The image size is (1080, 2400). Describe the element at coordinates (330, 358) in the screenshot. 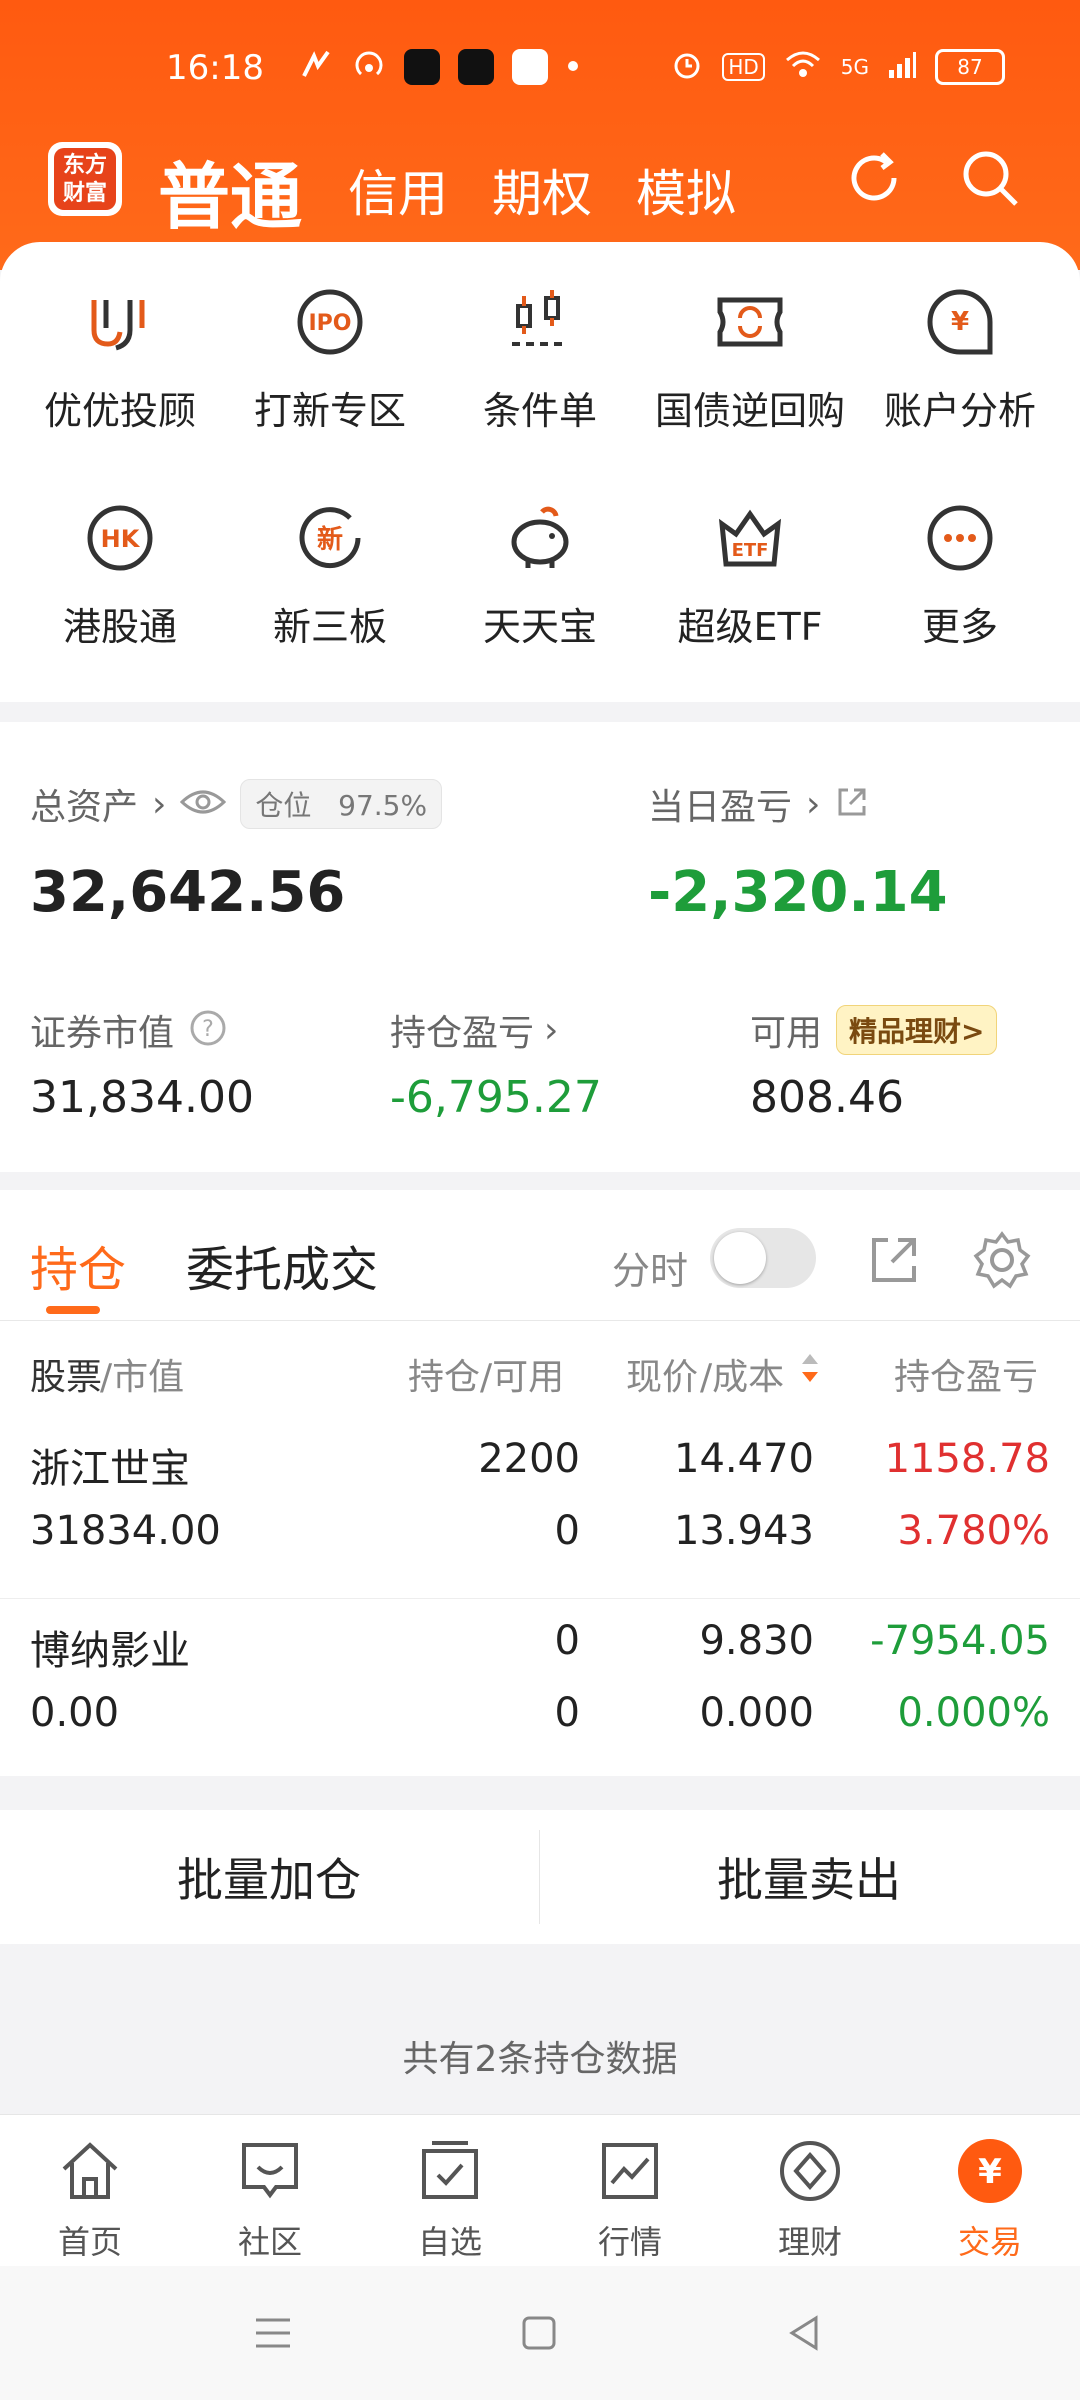

I see `quick-item-ipo: IPO 打新专区` at that location.